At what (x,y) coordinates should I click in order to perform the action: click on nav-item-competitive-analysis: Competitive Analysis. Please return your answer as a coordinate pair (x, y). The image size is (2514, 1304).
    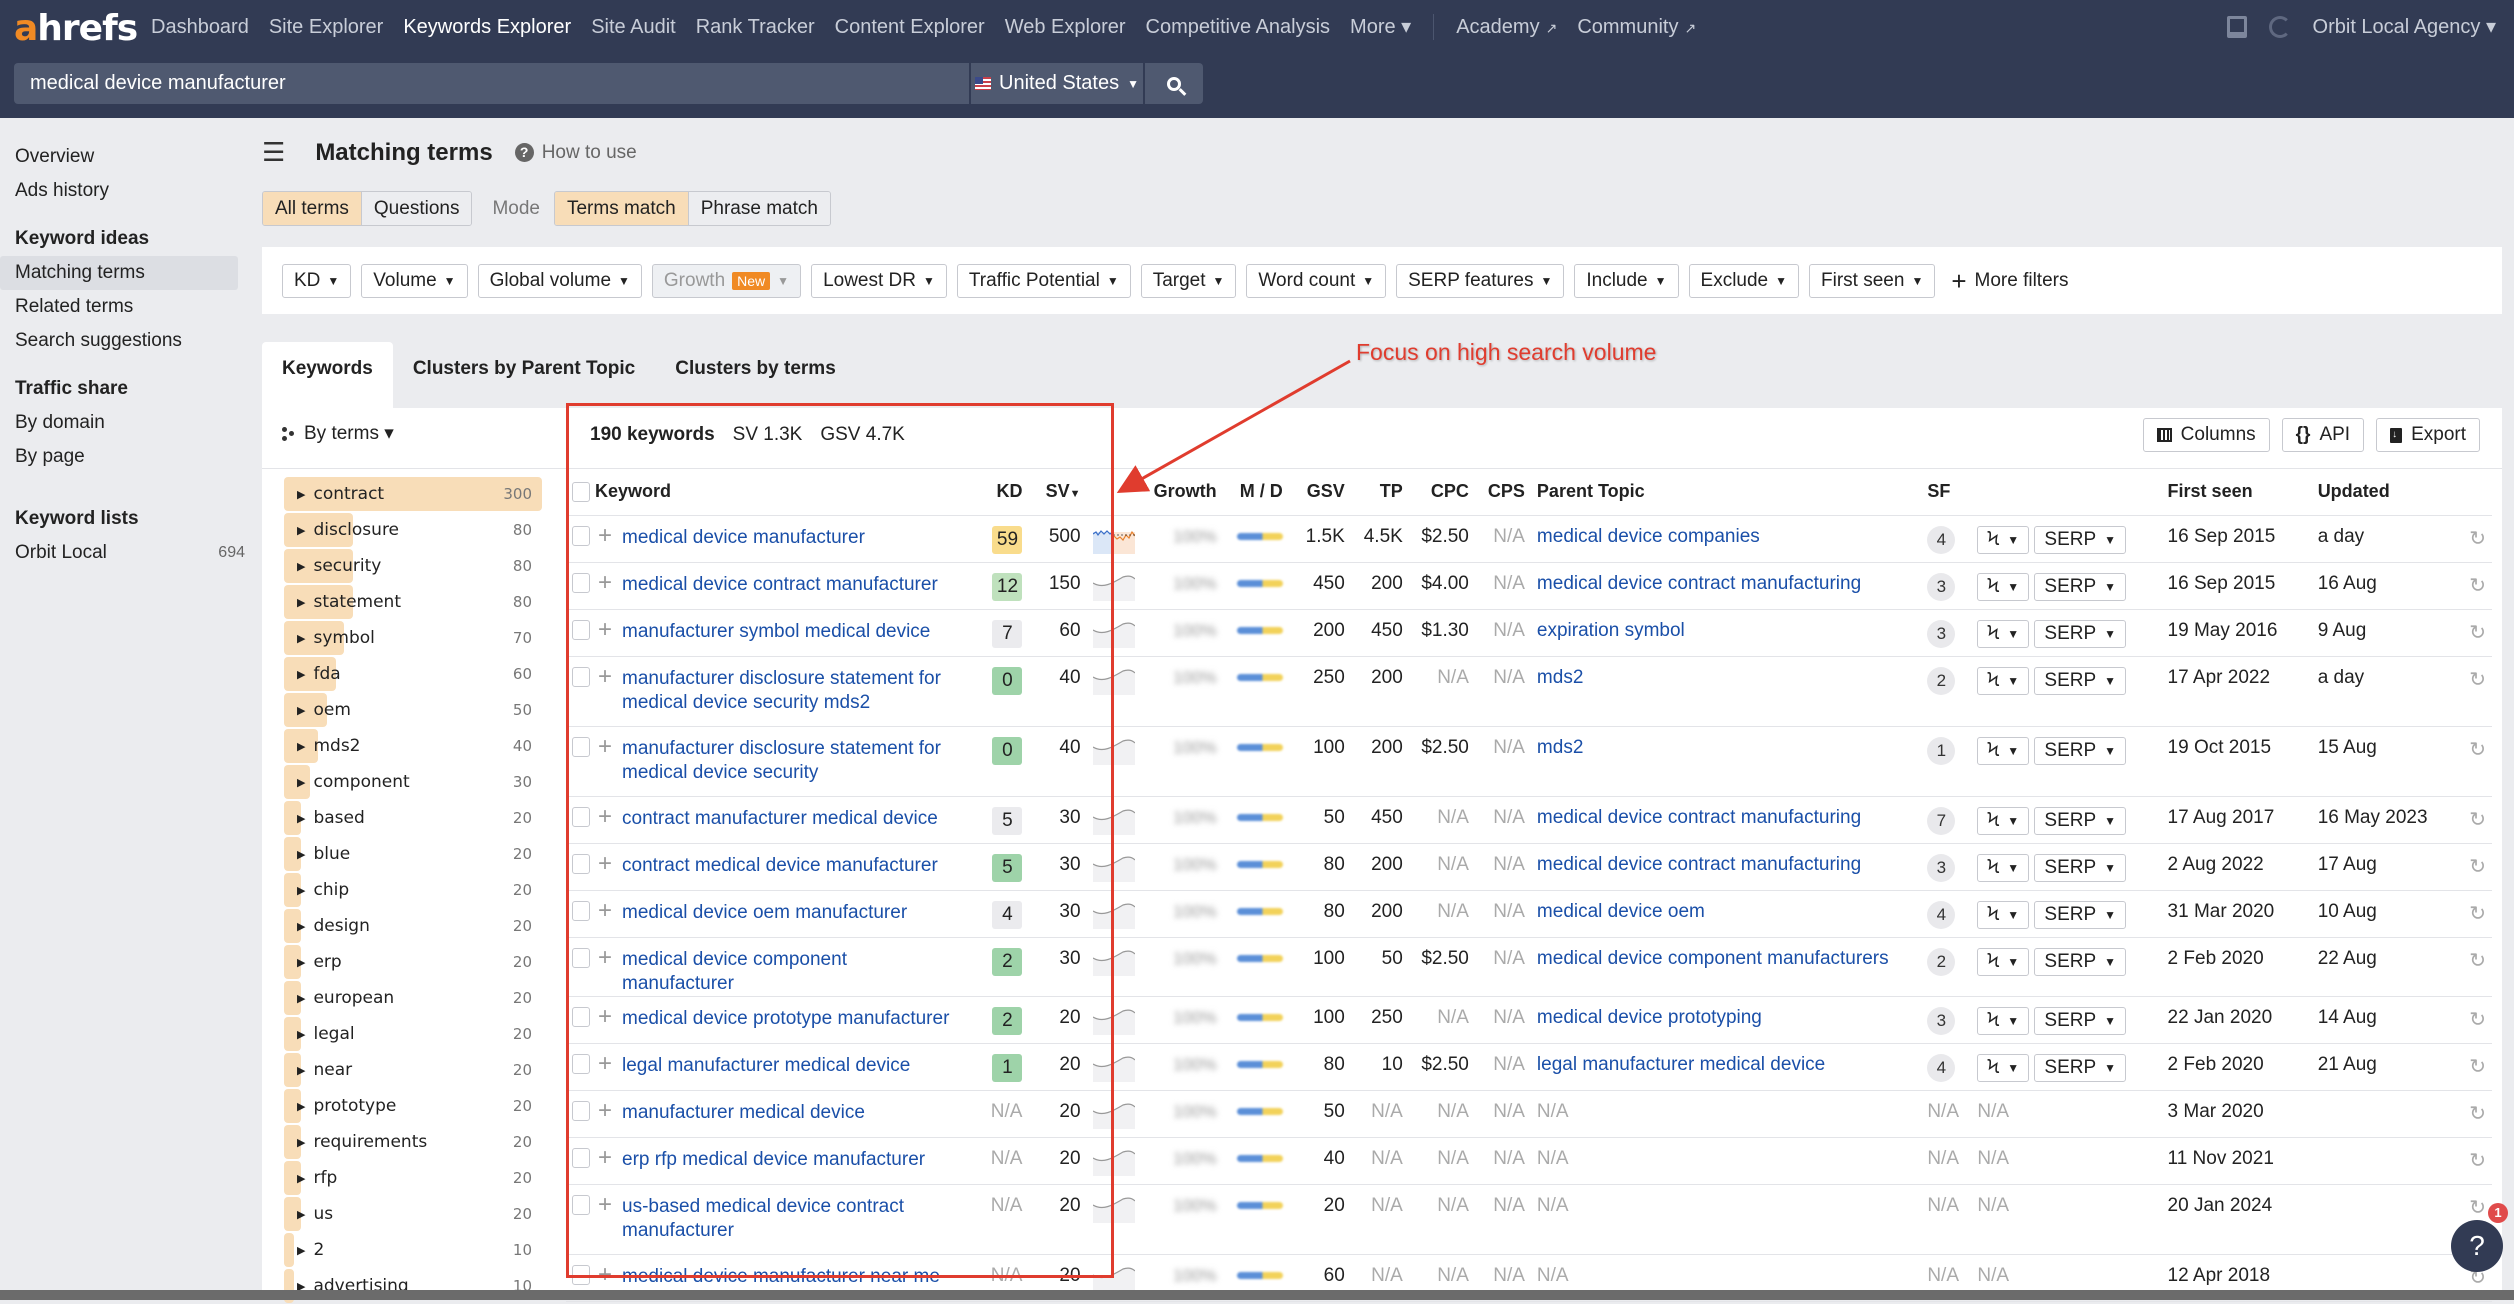
    Looking at the image, I should click on (1238, 27).